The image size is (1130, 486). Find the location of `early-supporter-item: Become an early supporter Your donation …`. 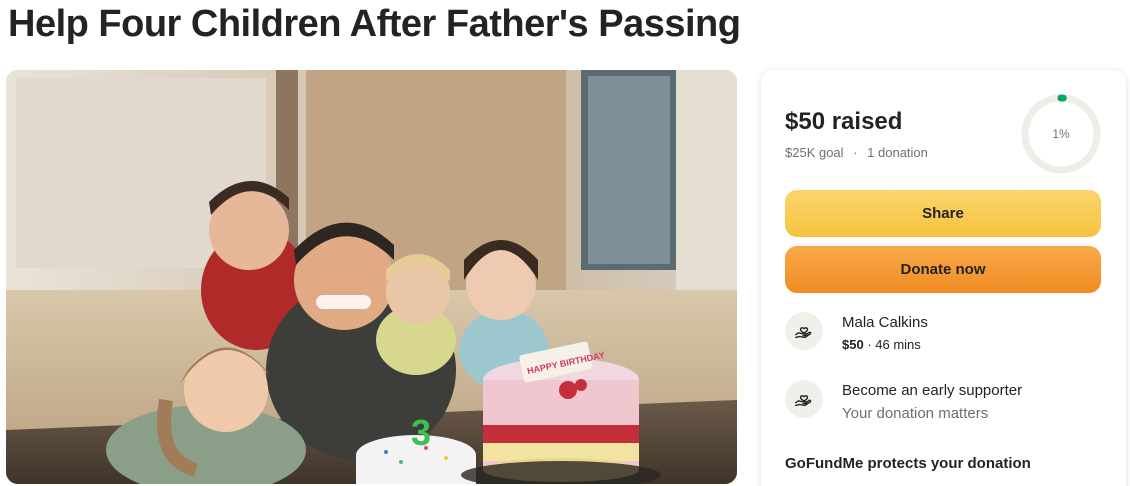

early-supporter-item: Become an early supporter Your donation … is located at coordinates (943, 403).